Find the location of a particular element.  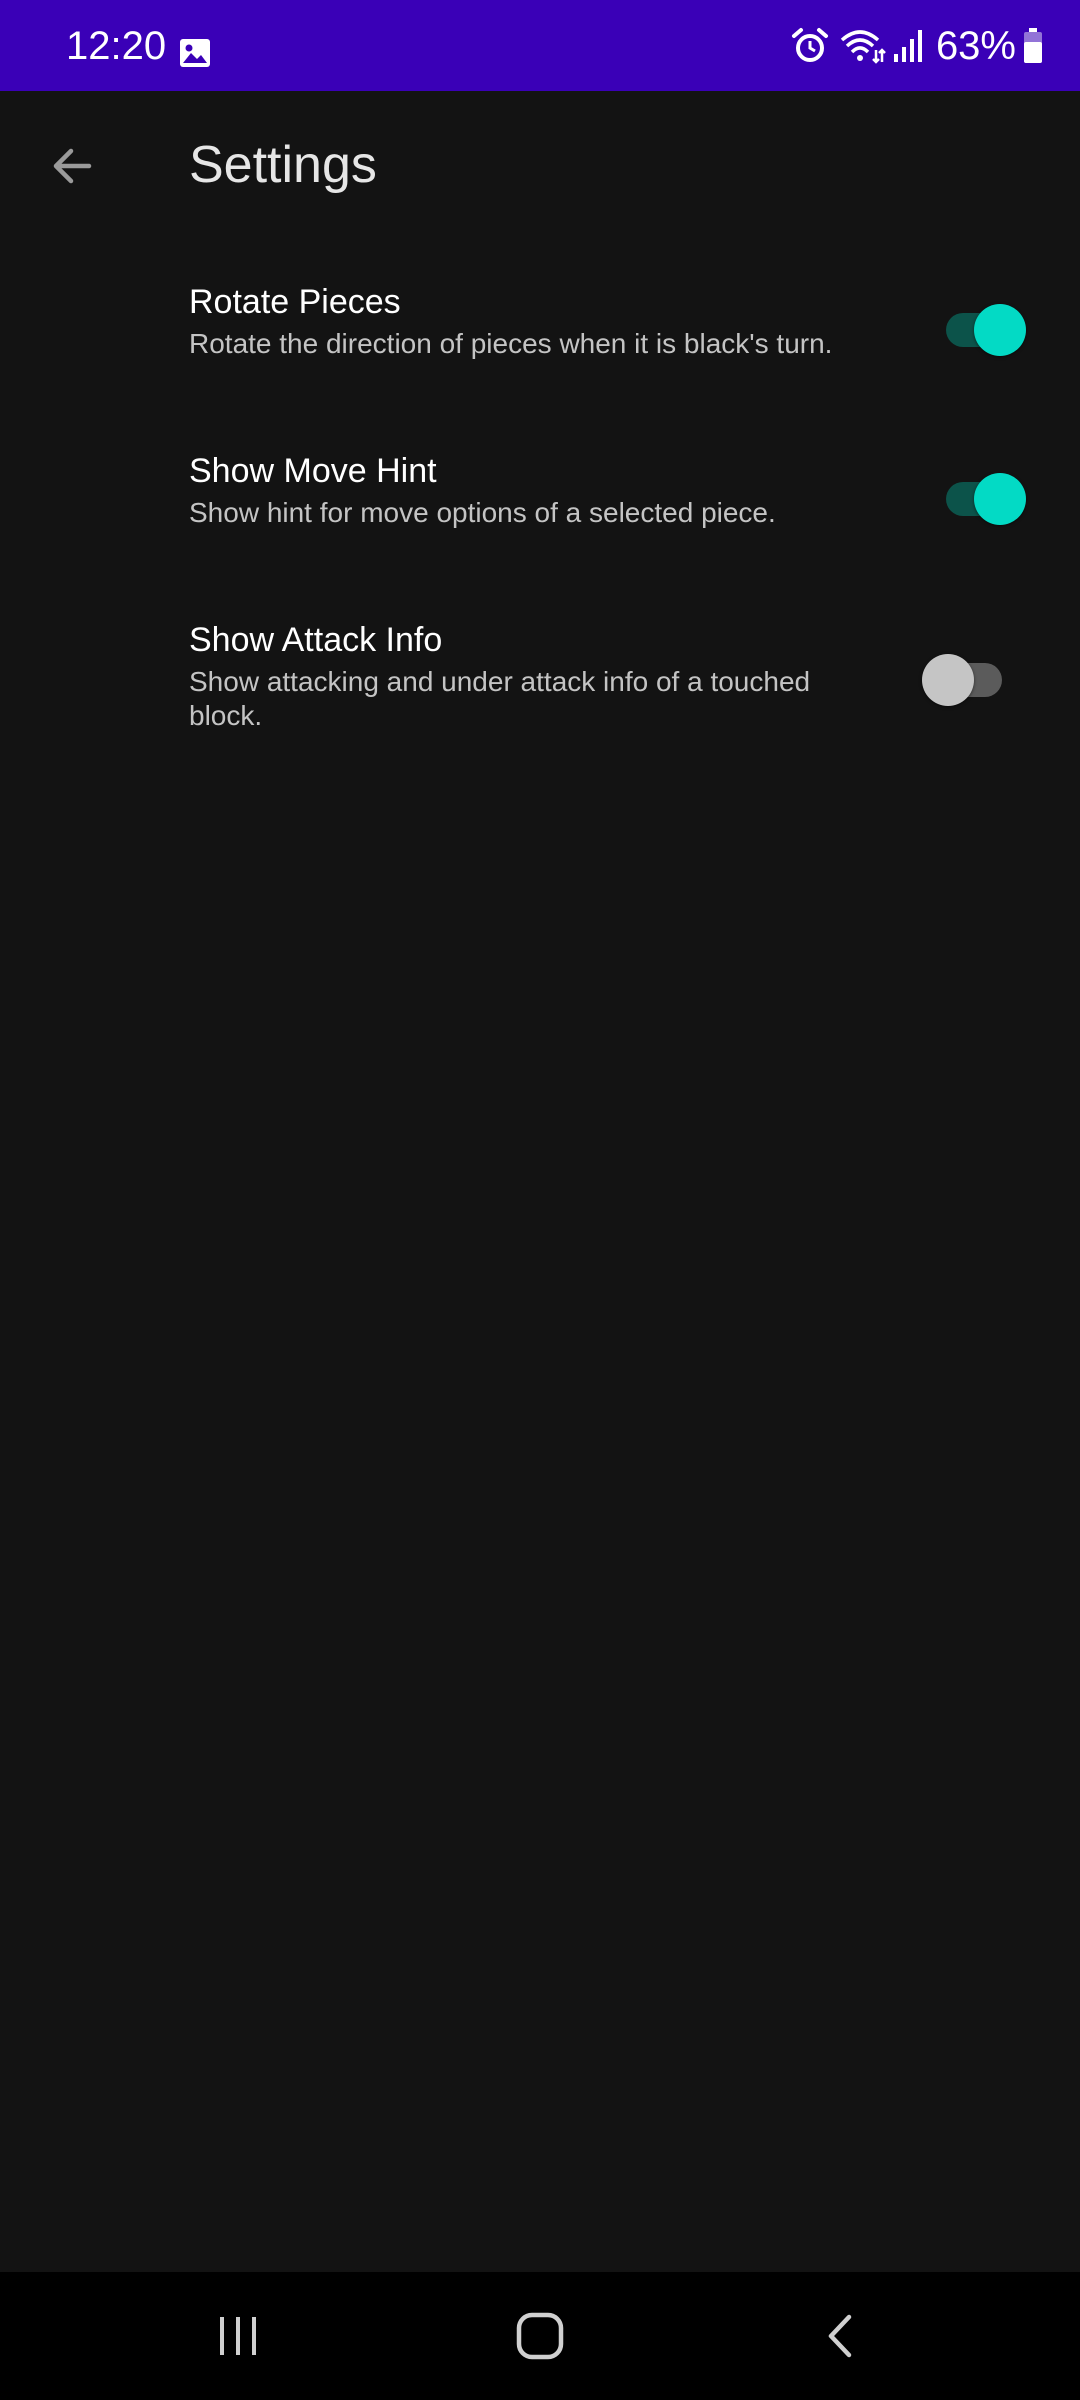

status-icons: 63% is located at coordinates (917, 46).